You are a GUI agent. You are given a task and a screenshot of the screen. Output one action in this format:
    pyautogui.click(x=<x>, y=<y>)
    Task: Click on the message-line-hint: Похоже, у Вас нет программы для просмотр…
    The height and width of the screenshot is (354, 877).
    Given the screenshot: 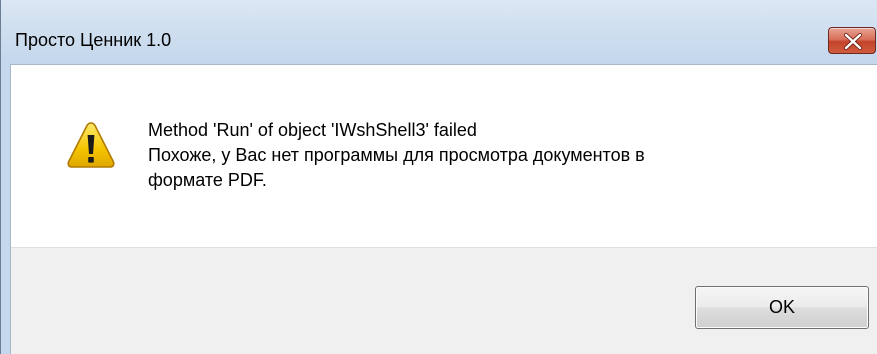 What is the action you would take?
    pyautogui.click(x=396, y=155)
    